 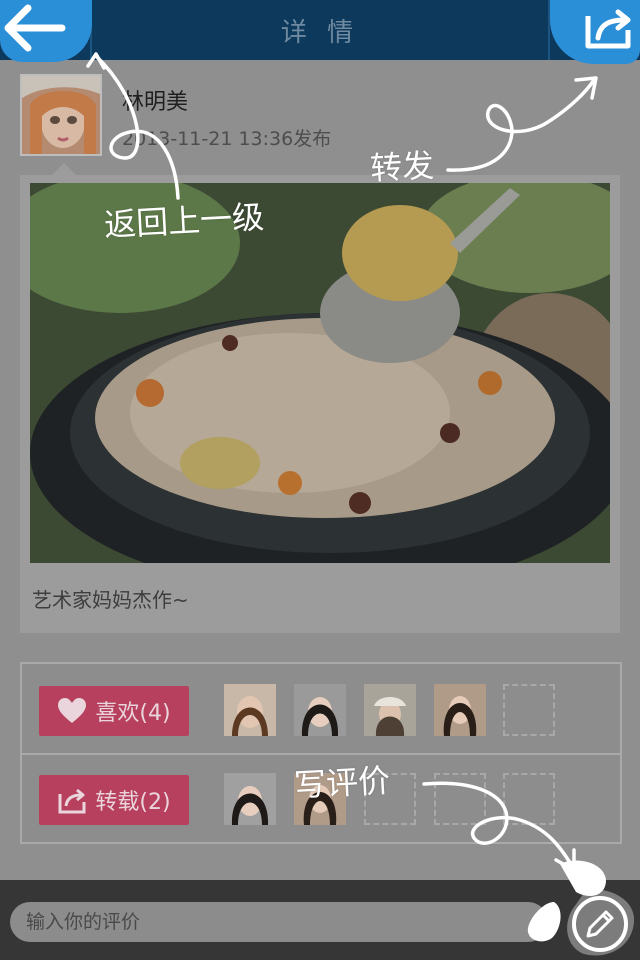 I want to click on hint-share-label: 转发, so click(x=402, y=167).